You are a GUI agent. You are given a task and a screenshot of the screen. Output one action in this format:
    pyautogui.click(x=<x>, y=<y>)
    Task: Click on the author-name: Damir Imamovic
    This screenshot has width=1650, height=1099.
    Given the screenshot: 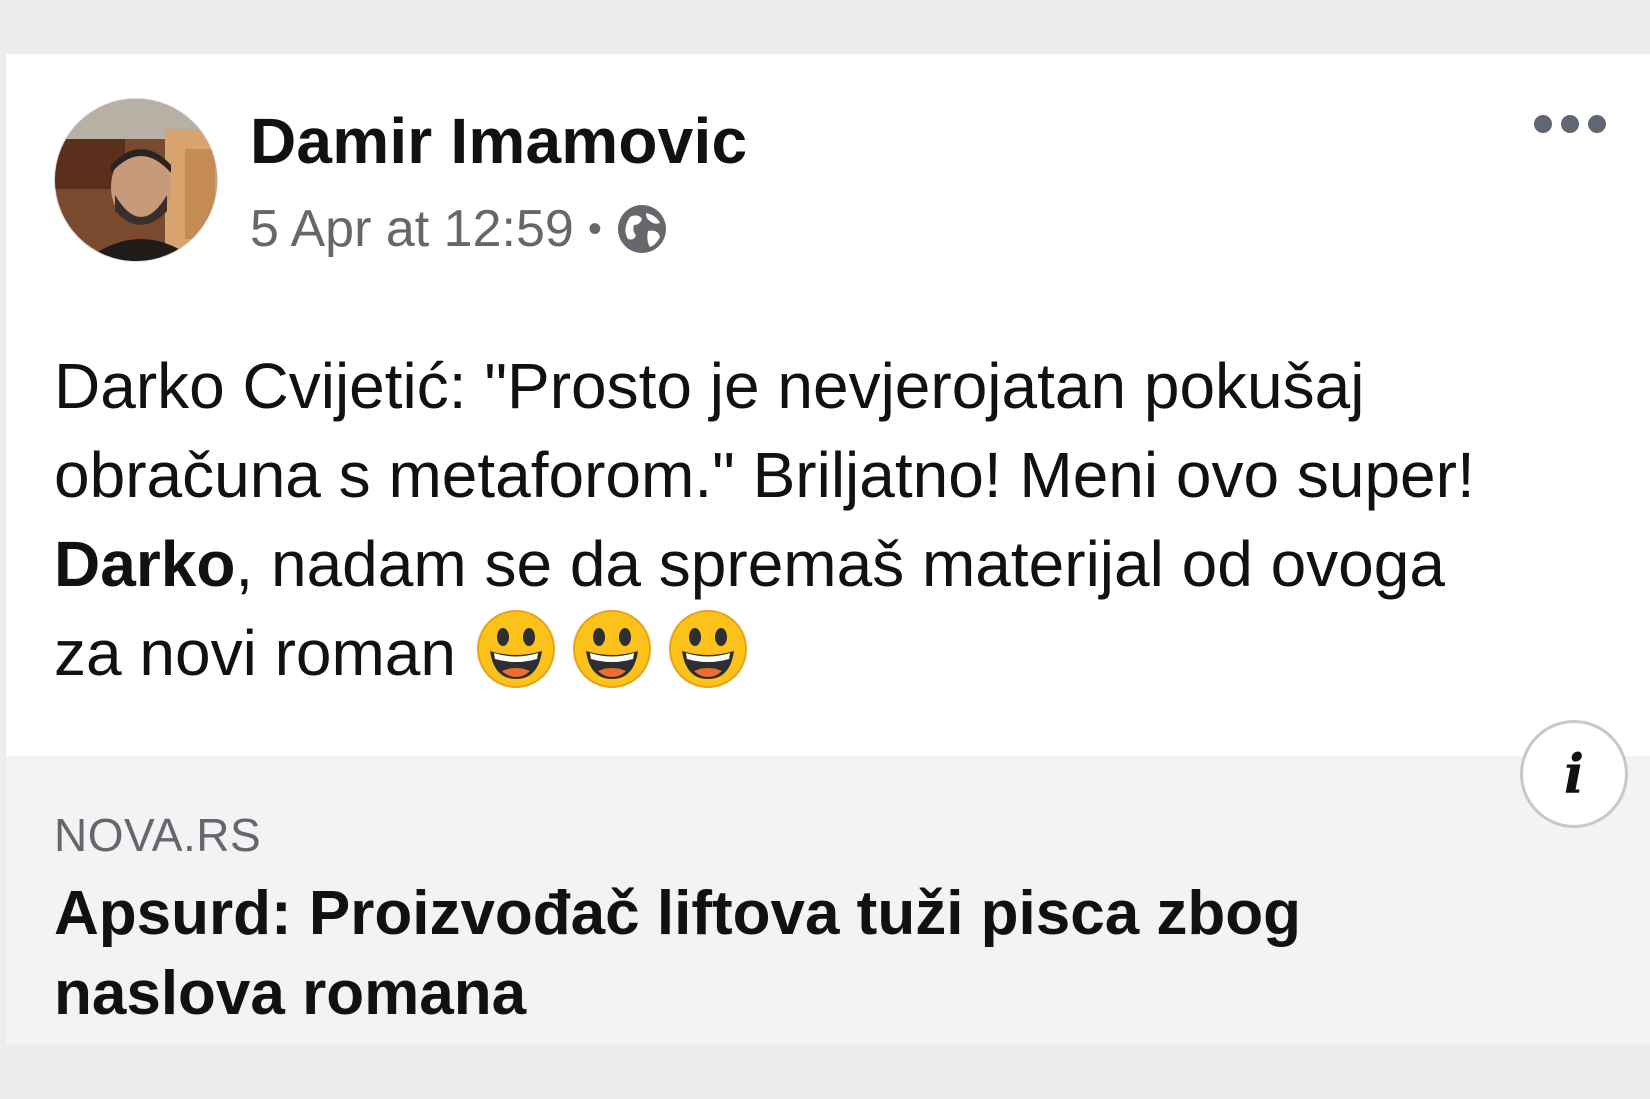 What is the action you would take?
    pyautogui.click(x=498, y=141)
    